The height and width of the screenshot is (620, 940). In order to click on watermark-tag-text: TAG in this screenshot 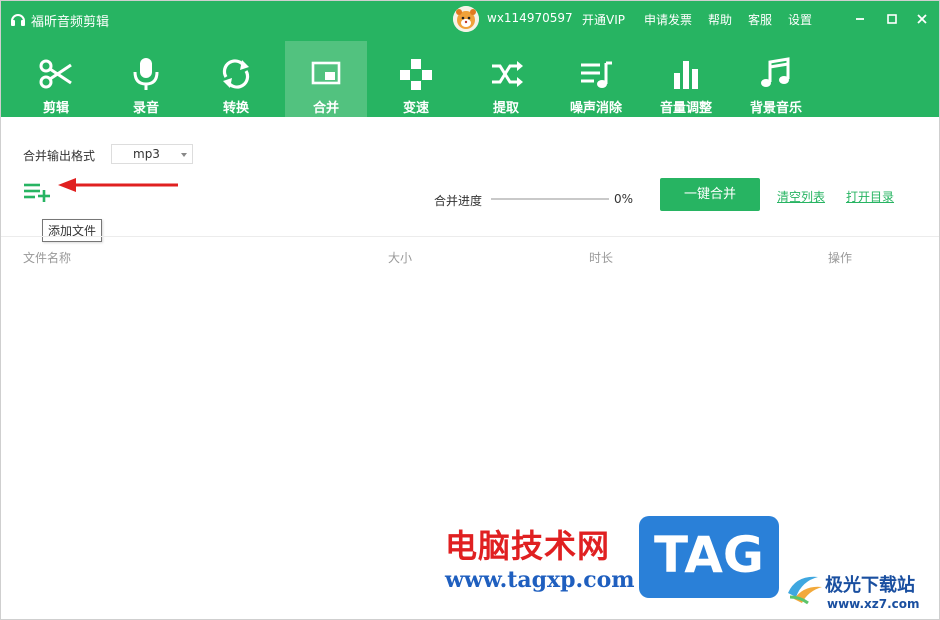, I will do `click(709, 555)`.